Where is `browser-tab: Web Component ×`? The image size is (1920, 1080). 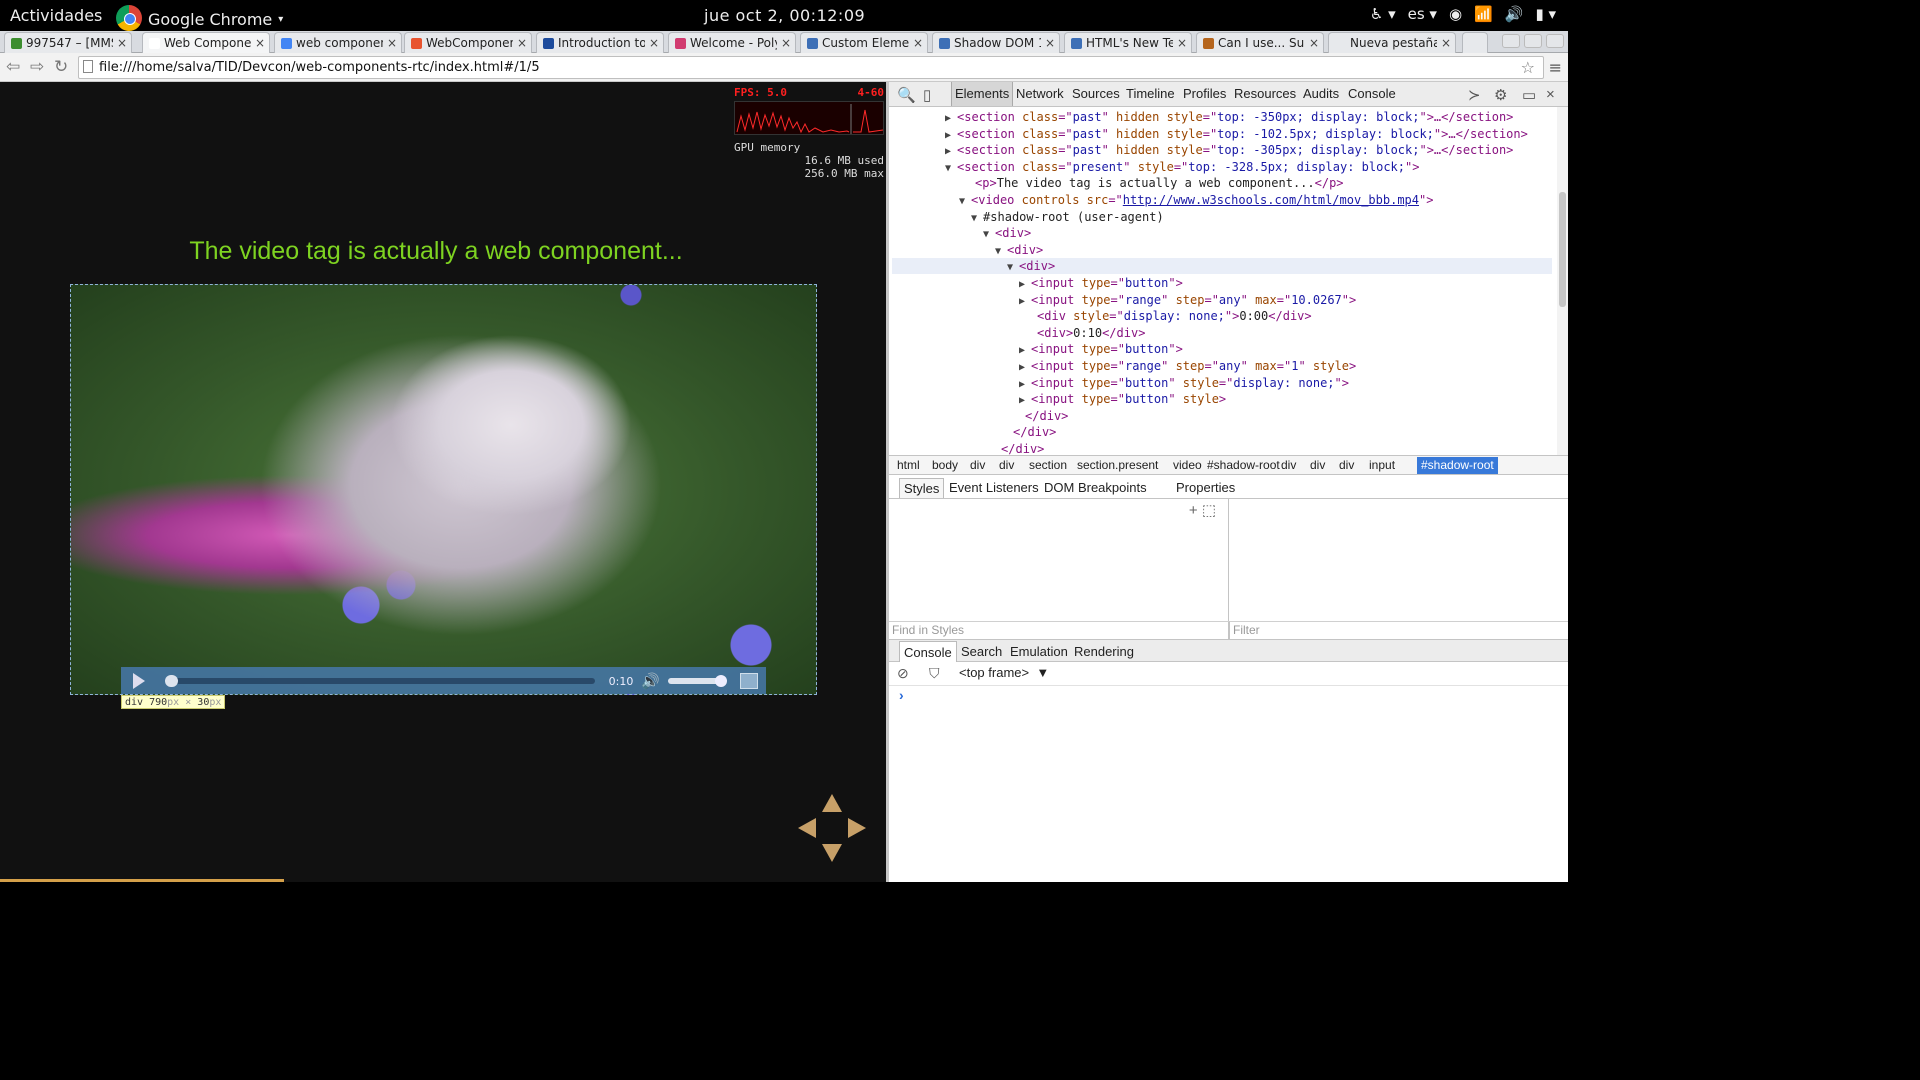
browser-tab: Web Component × is located at coordinates (206, 42).